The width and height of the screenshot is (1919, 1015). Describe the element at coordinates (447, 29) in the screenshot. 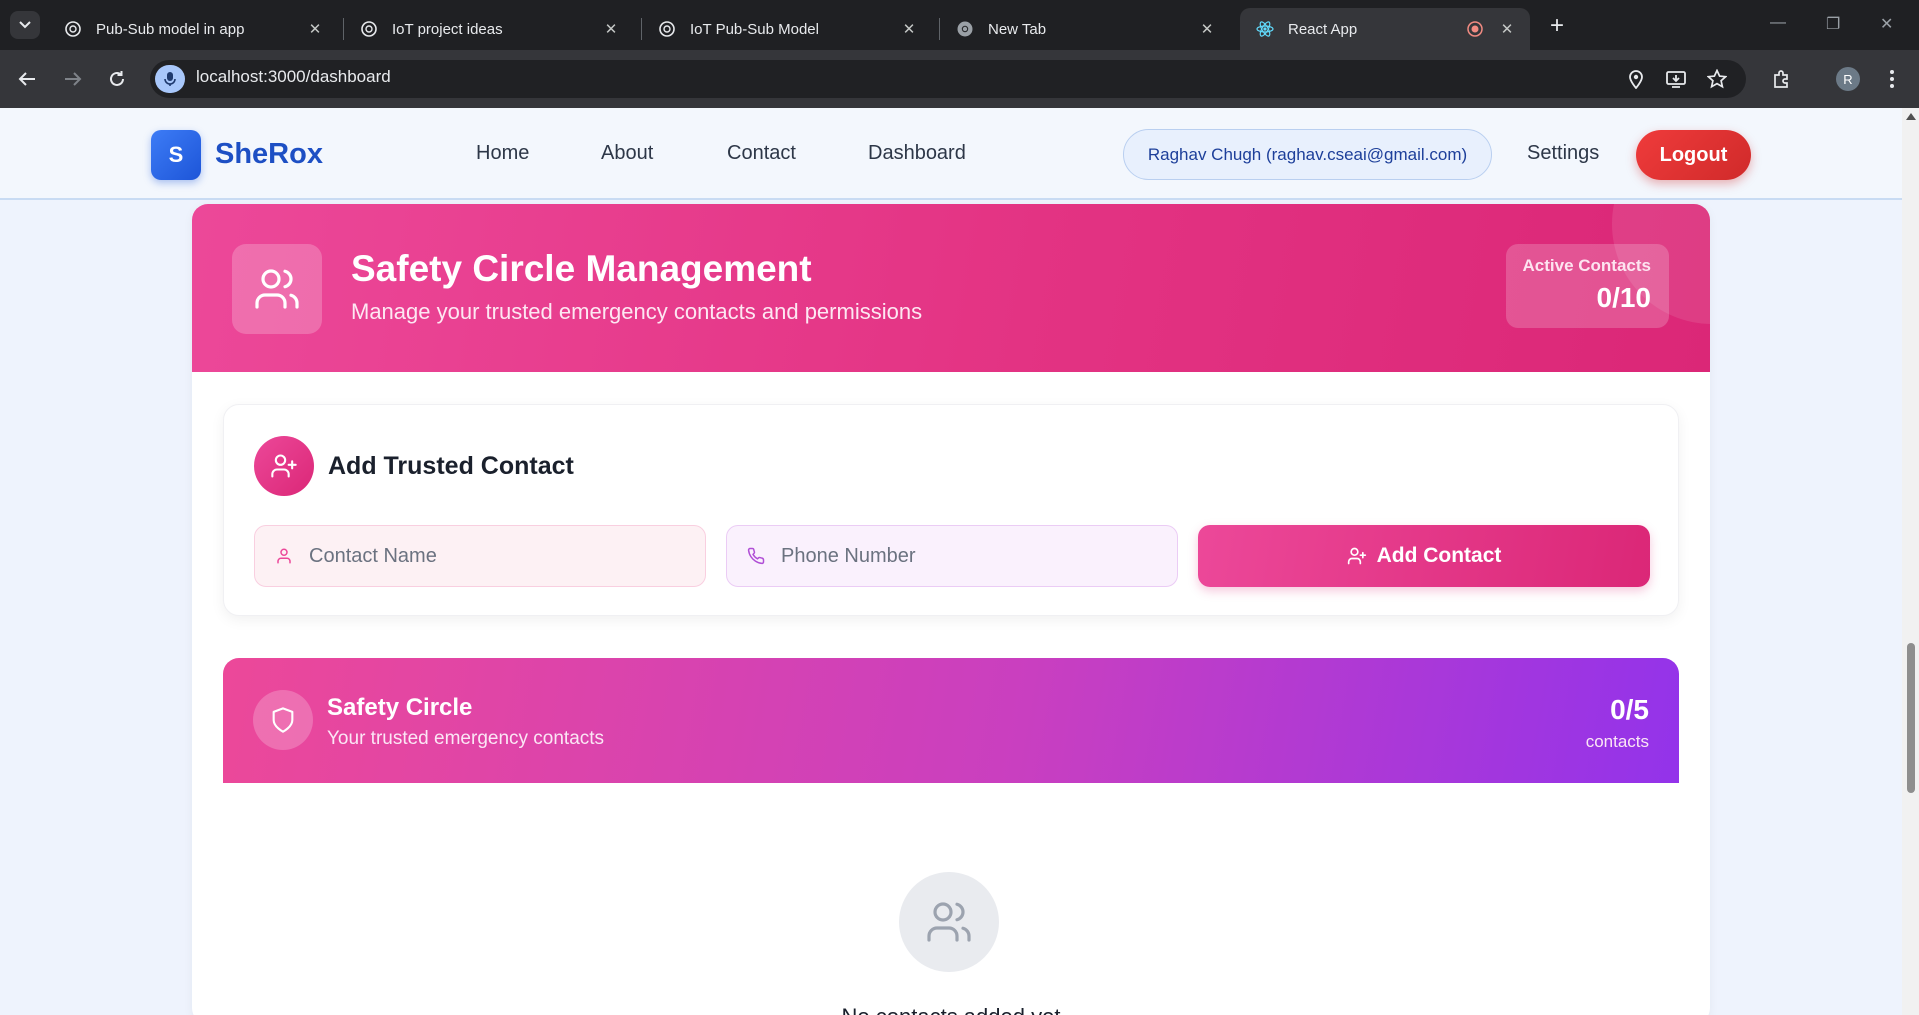

I see `tab-title: IoT project ideas` at that location.